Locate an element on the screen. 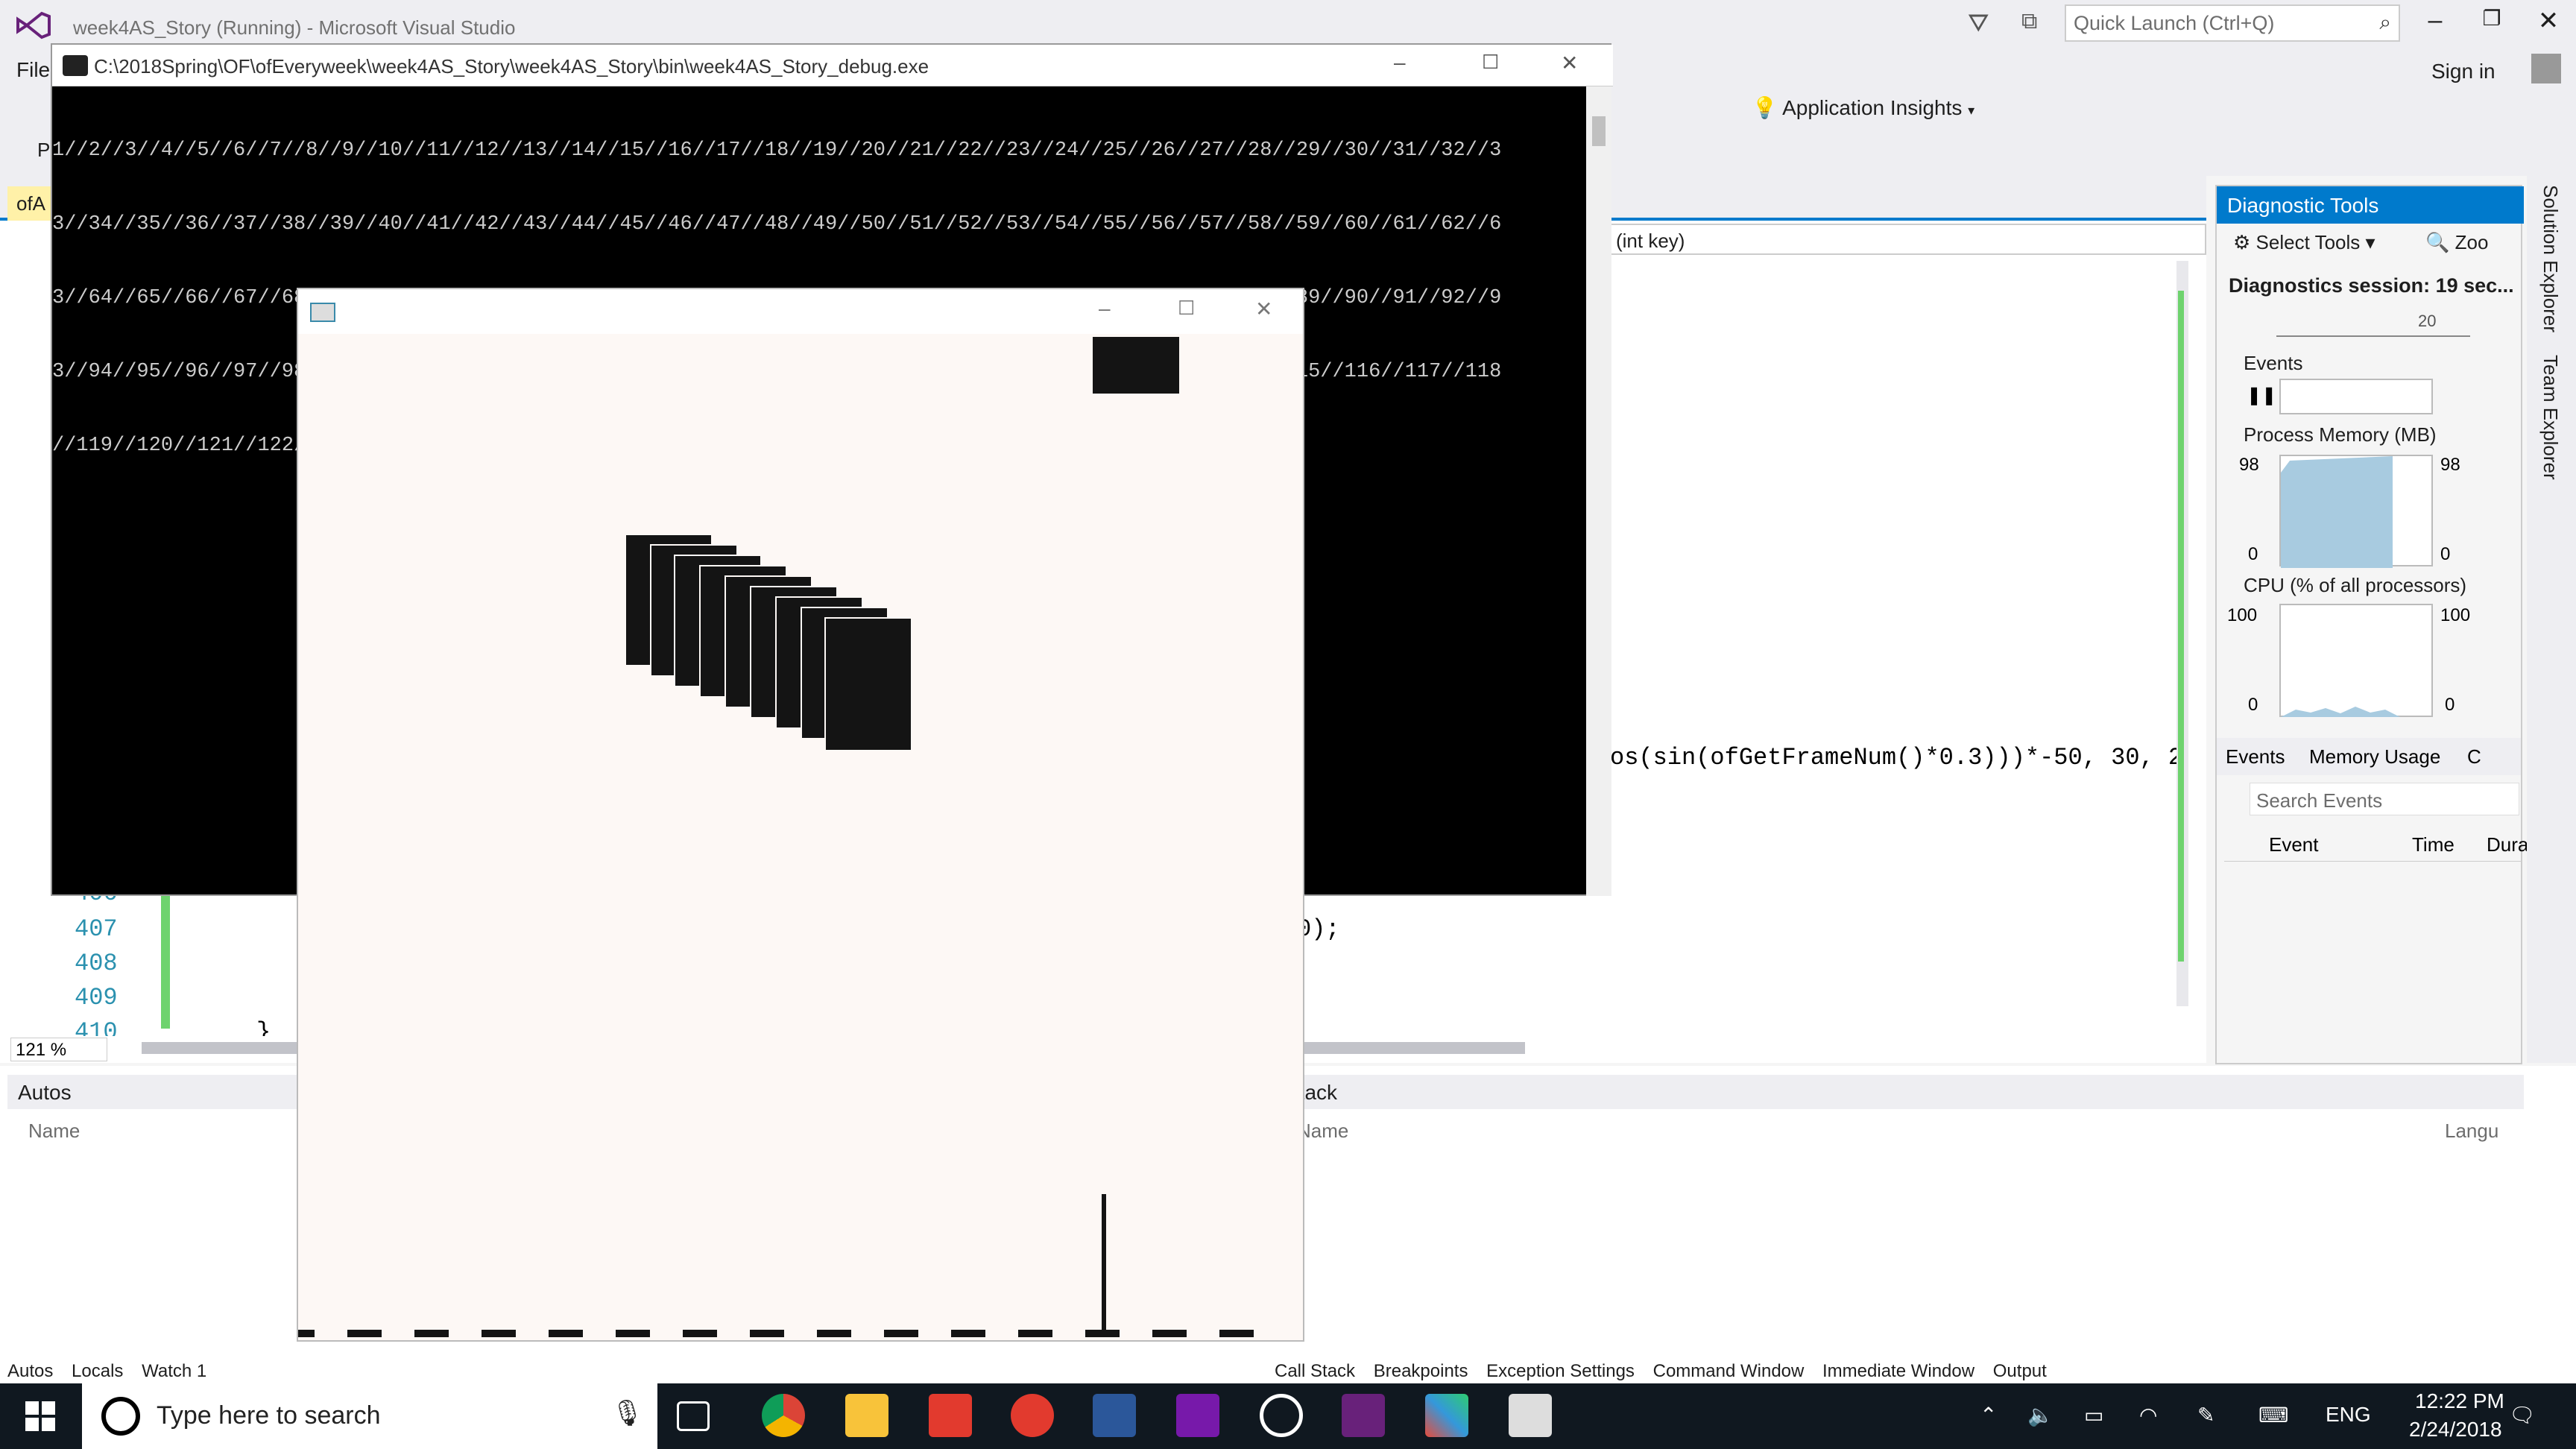  onenote-icon is located at coordinates (1197, 1415).